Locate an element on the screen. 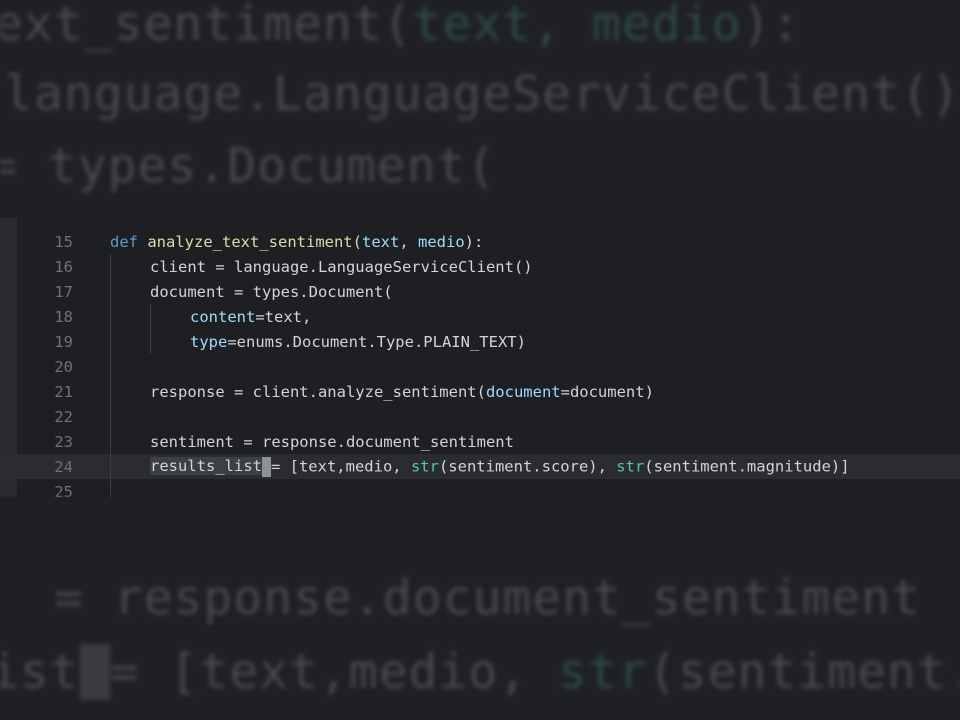 This screenshot has width=960, height=720. line-number: 15 is located at coordinates (63, 241).